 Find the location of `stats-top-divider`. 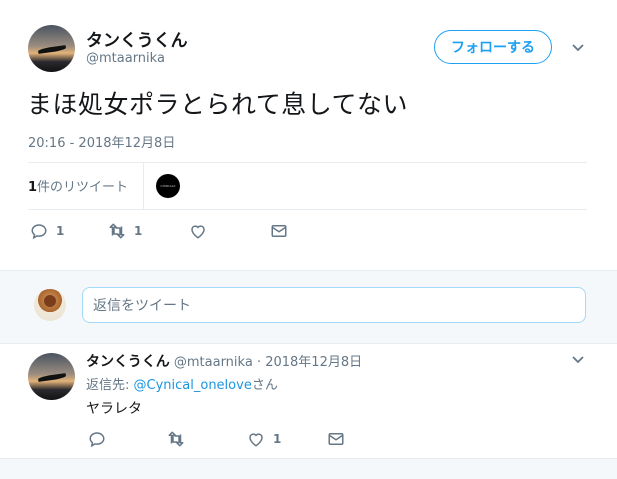

stats-top-divider is located at coordinates (307, 162).